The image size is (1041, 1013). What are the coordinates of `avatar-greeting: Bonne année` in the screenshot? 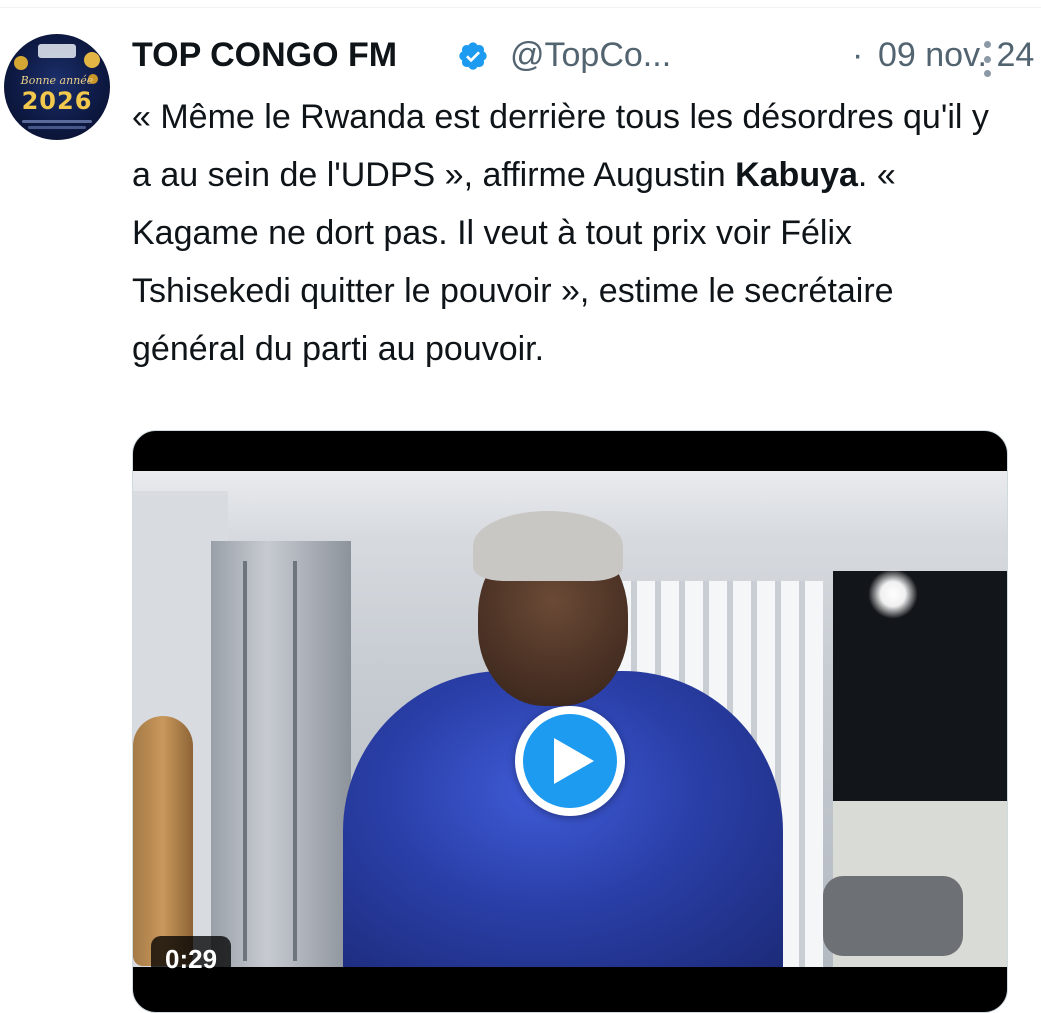 It's located at (57, 80).